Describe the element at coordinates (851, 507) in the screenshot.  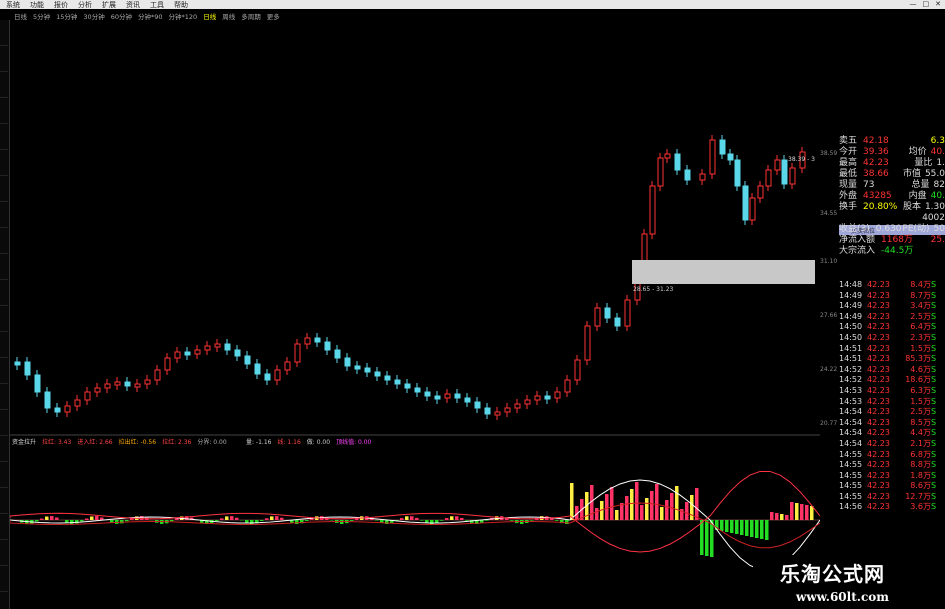
I see `tick-cell: 14:56` at that location.